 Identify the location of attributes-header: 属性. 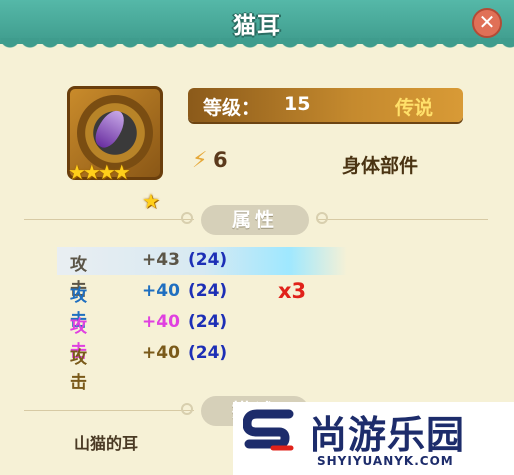
(255, 220).